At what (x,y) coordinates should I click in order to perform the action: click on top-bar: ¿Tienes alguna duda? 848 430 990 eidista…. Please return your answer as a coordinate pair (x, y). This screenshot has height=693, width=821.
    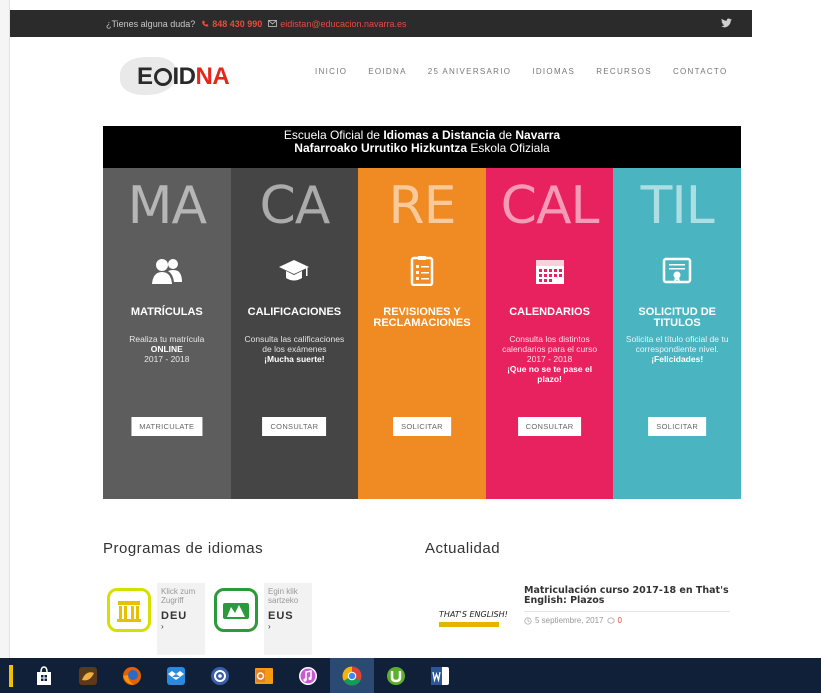
    Looking at the image, I should click on (381, 23).